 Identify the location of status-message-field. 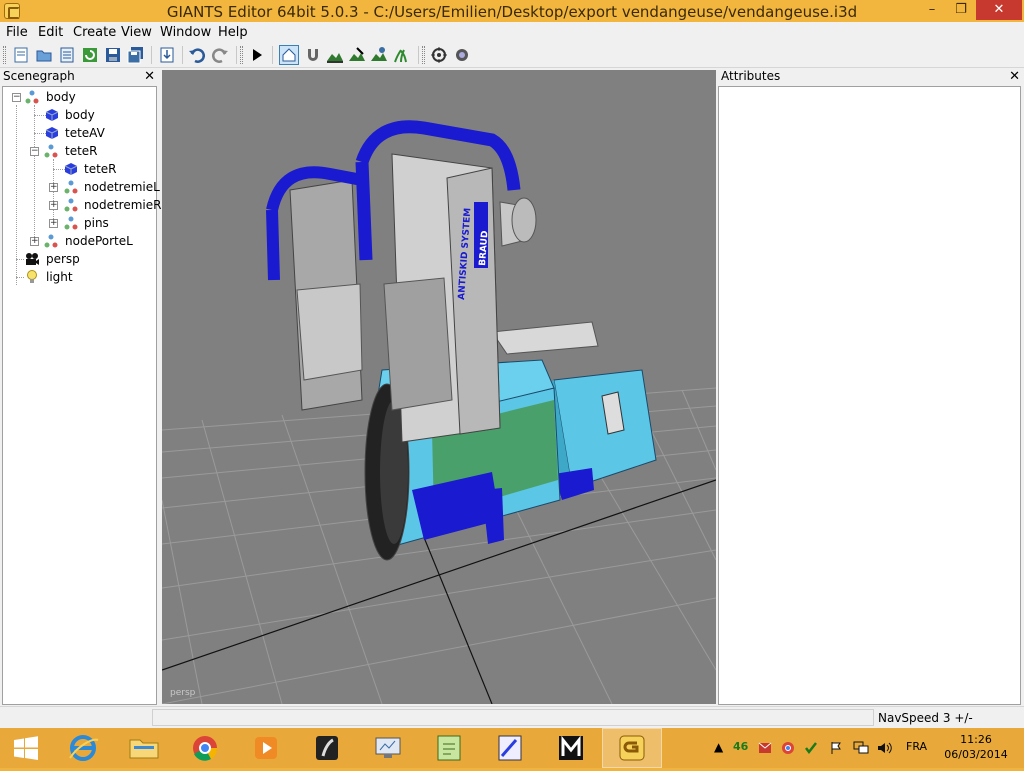
(513, 717).